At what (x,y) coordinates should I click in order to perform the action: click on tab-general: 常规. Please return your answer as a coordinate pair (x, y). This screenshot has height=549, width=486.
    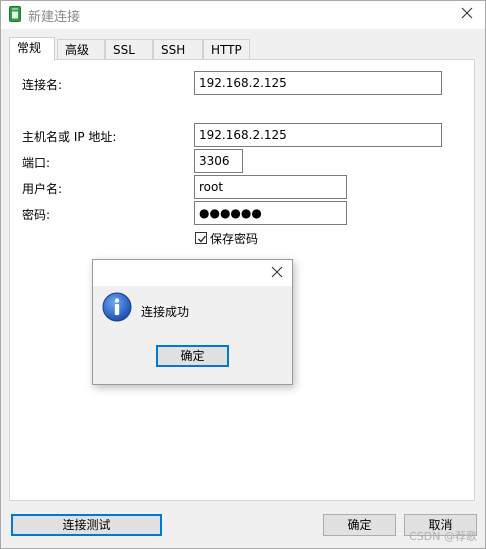
    Looking at the image, I should click on (32, 49).